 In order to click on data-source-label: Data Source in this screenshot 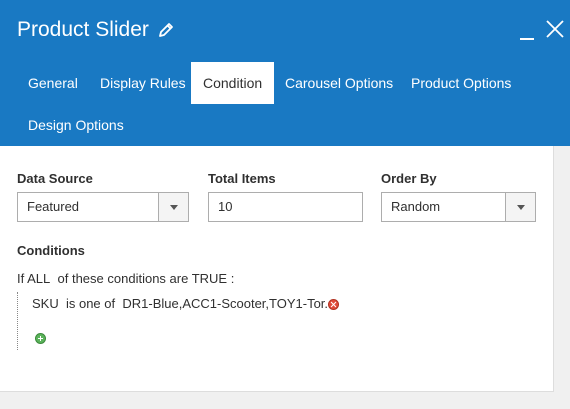, I will do `click(55, 178)`.